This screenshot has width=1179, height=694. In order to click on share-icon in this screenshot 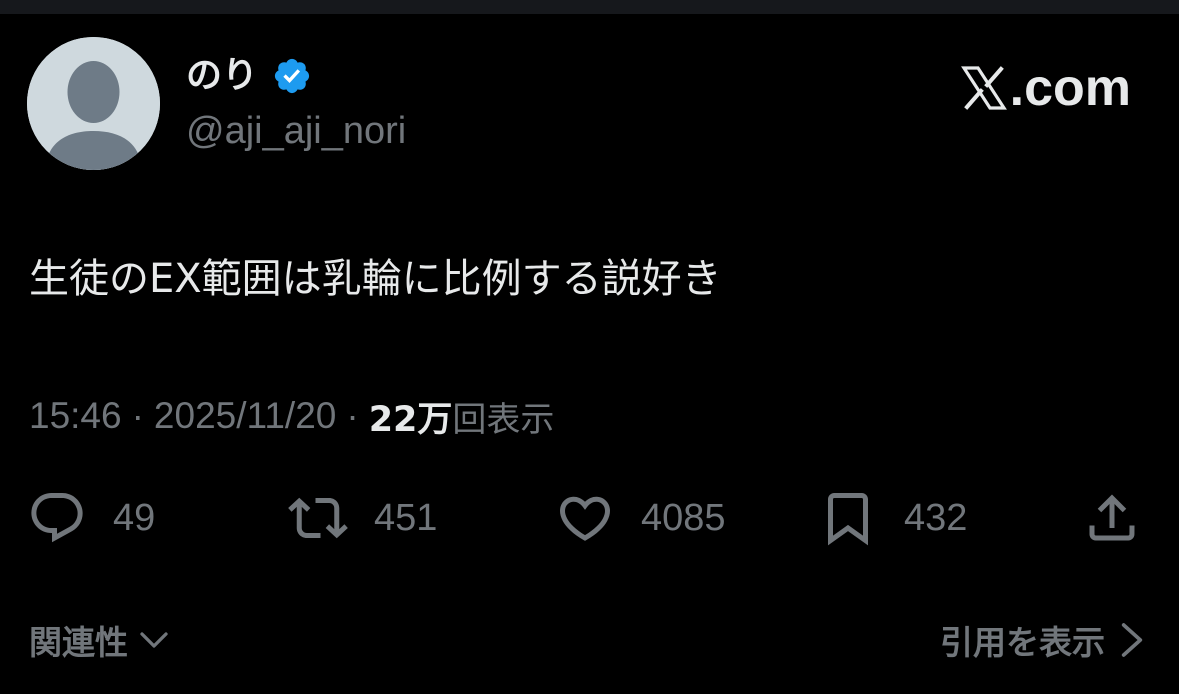, I will do `click(1112, 517)`.